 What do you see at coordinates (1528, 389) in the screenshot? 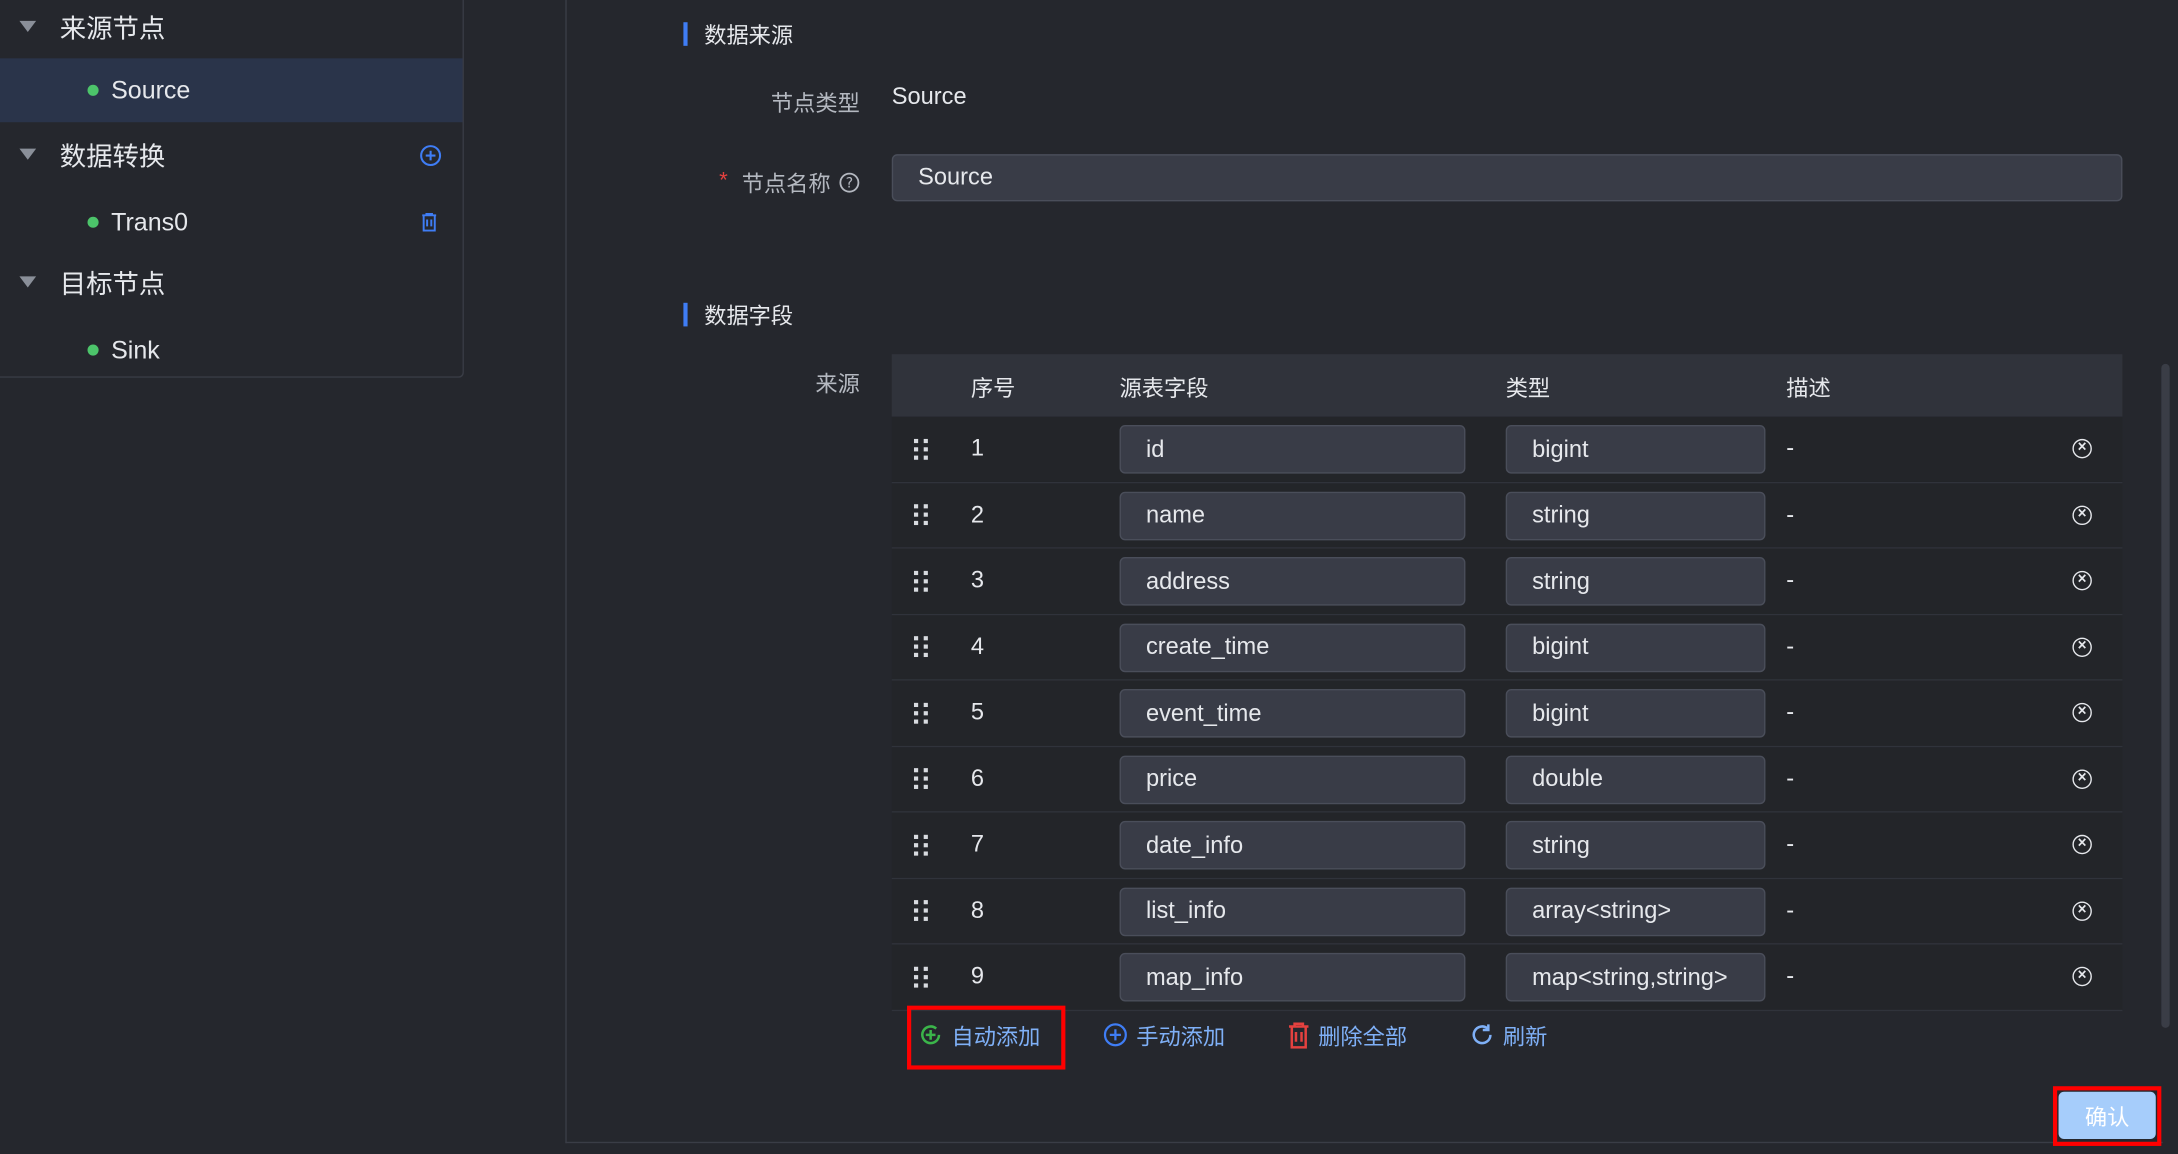
I see `header-type: 类型` at bounding box center [1528, 389].